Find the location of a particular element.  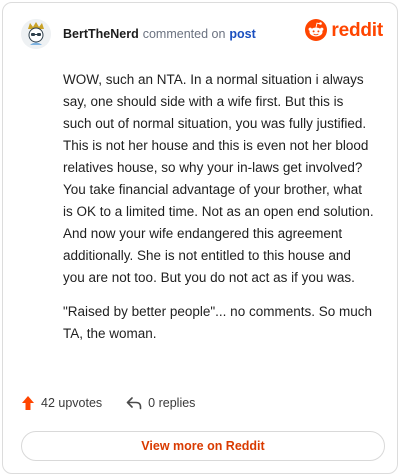

upvote-button: 42 upvotes is located at coordinates (61, 403).